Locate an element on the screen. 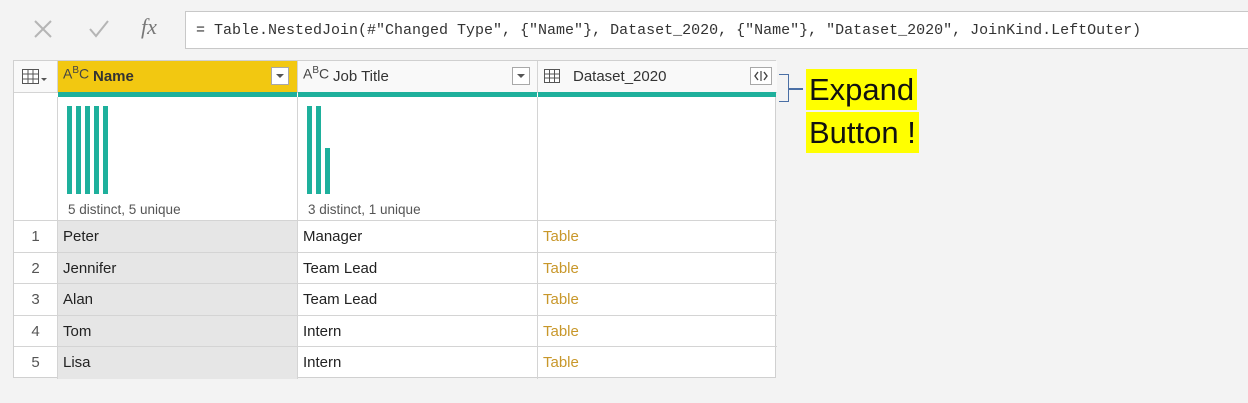 The height and width of the screenshot is (403, 1248). check-icon is located at coordinates (99, 29).